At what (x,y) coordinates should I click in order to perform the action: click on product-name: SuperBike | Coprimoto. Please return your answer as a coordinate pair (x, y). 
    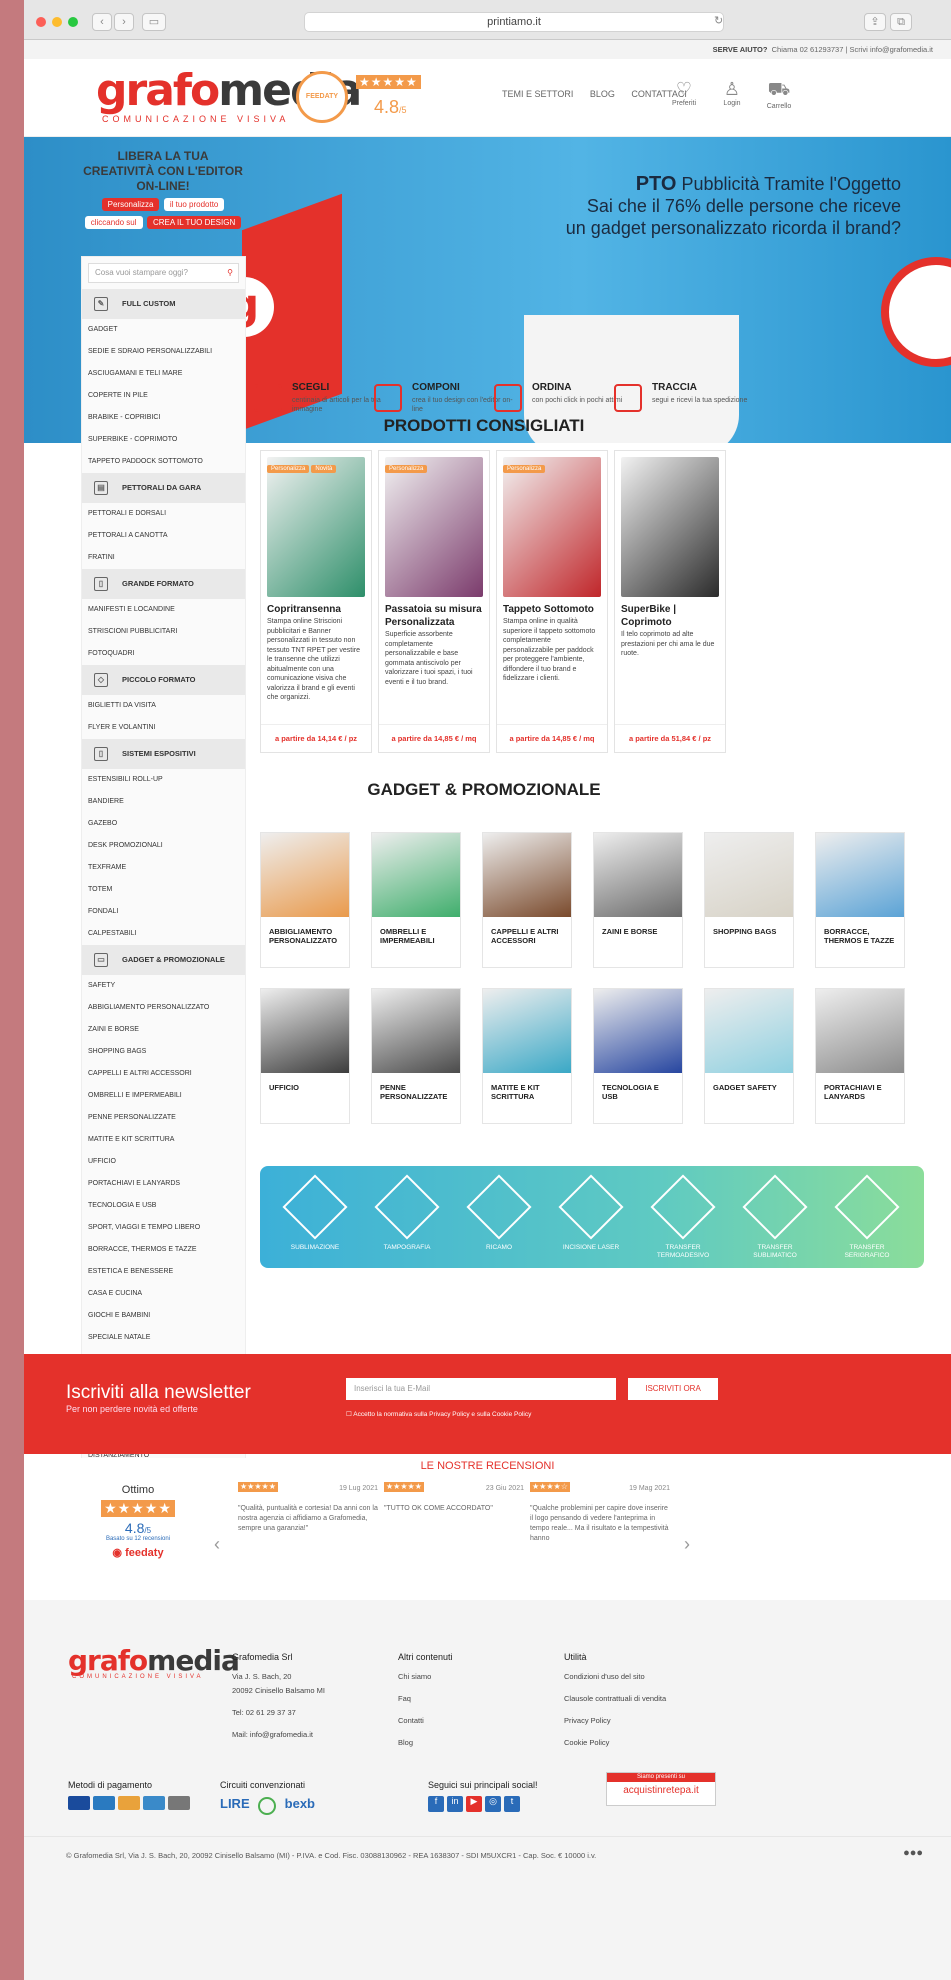
    Looking at the image, I should click on (670, 616).